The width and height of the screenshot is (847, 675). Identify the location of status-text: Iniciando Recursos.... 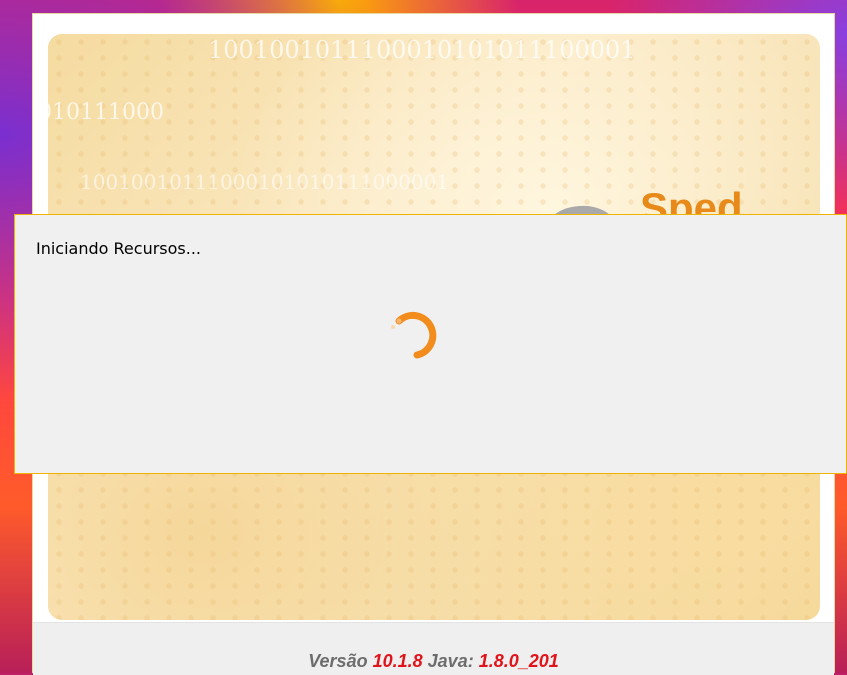
(118, 248).